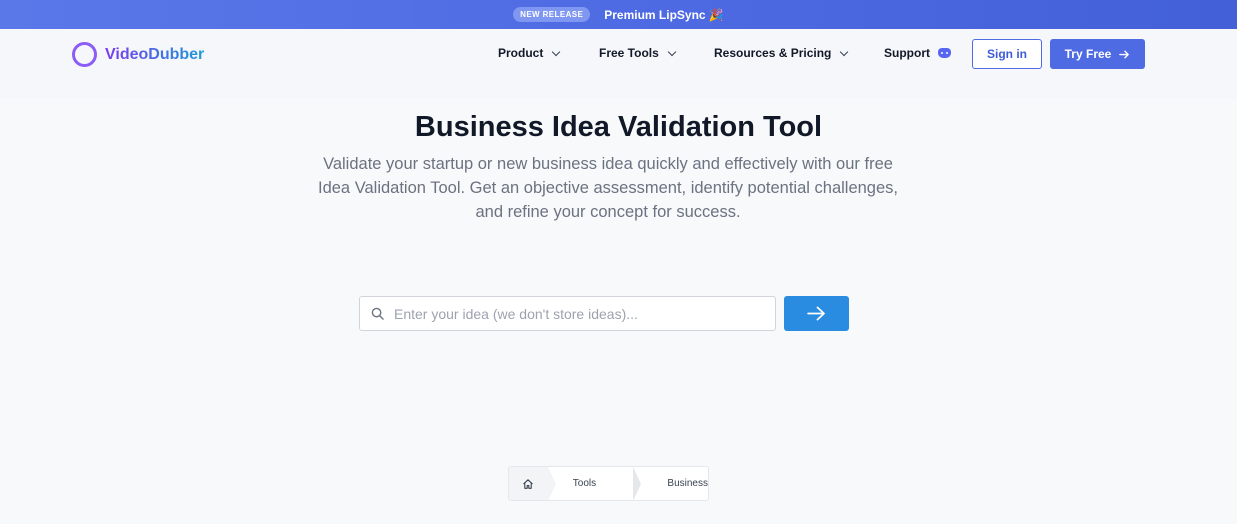 This screenshot has width=1237, height=524. What do you see at coordinates (521, 53) in the screenshot?
I see `nav-product-label: Product` at bounding box center [521, 53].